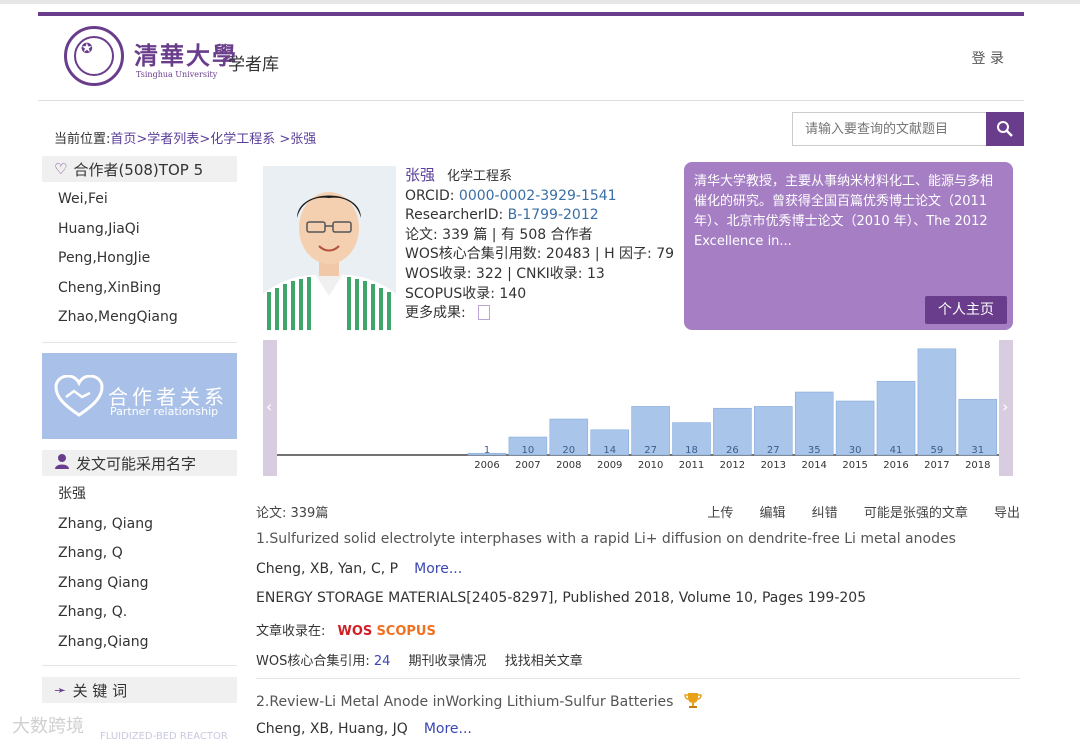 This screenshot has width=1080, height=749. What do you see at coordinates (123, 139) in the screenshot?
I see `breadcrumb-home: 首页` at bounding box center [123, 139].